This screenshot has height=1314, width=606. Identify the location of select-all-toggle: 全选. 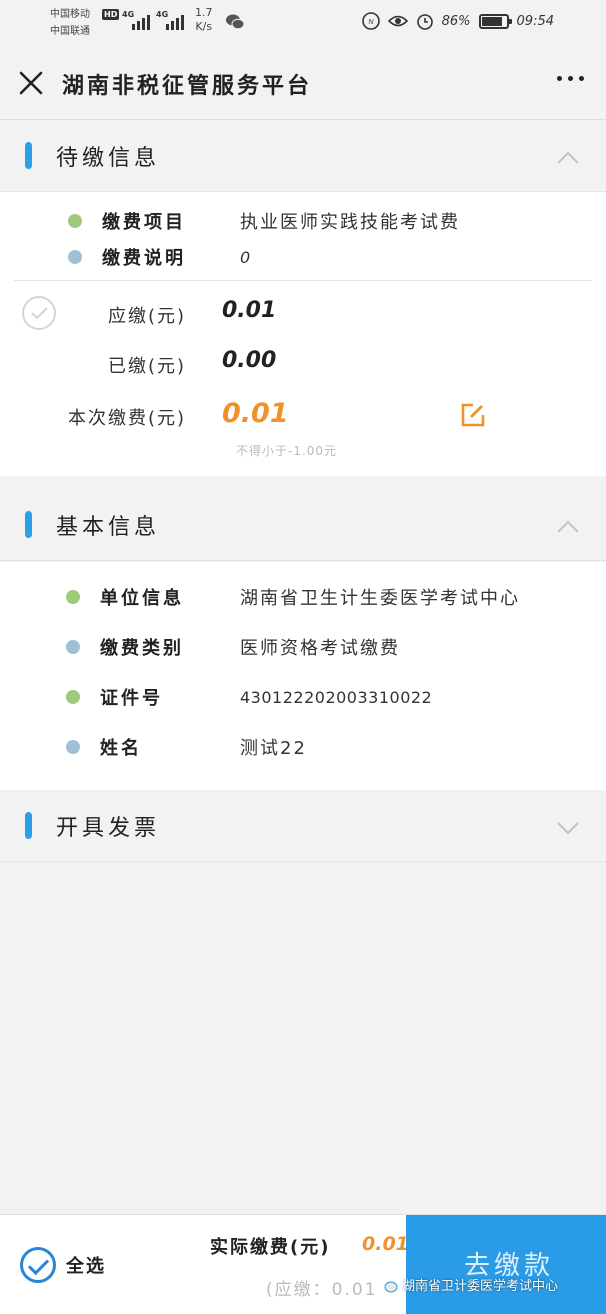
(63, 1265).